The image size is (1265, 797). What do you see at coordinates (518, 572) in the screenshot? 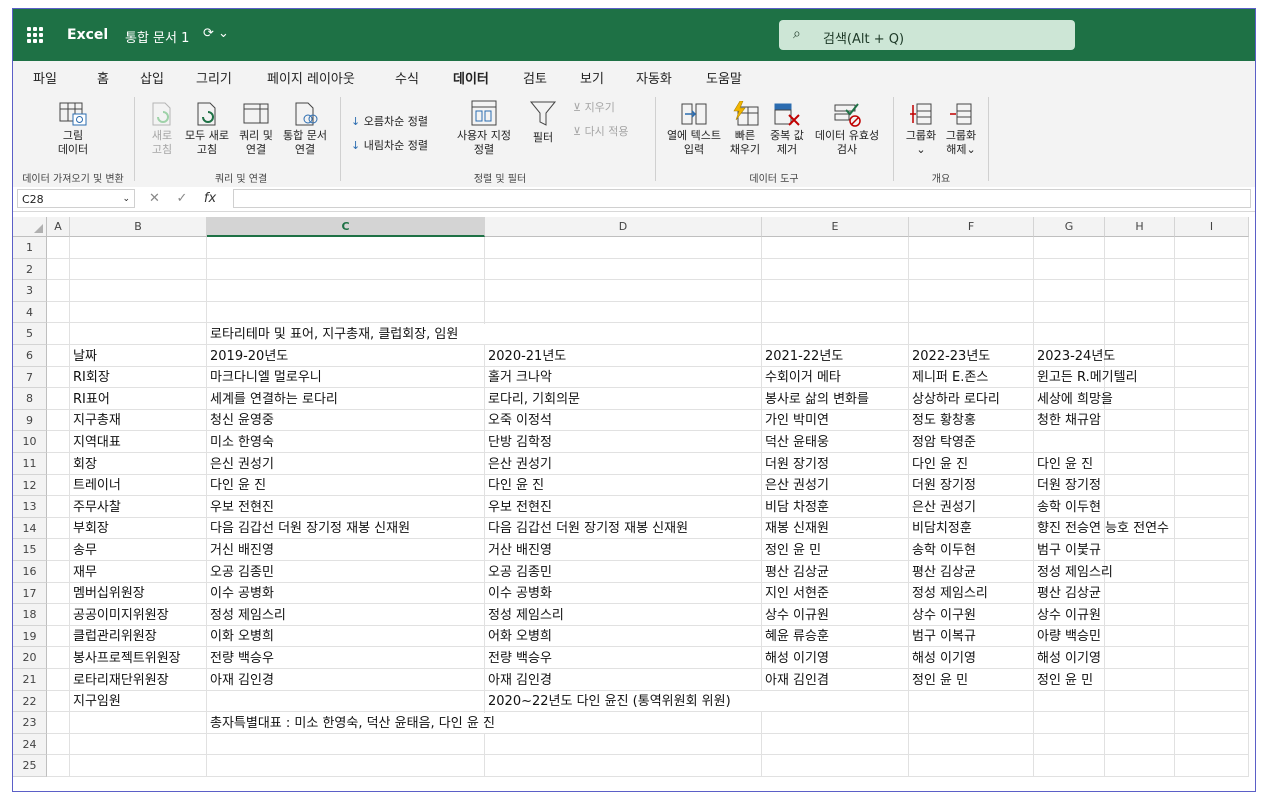
I see `cell-d16: 오공 김종민` at bounding box center [518, 572].